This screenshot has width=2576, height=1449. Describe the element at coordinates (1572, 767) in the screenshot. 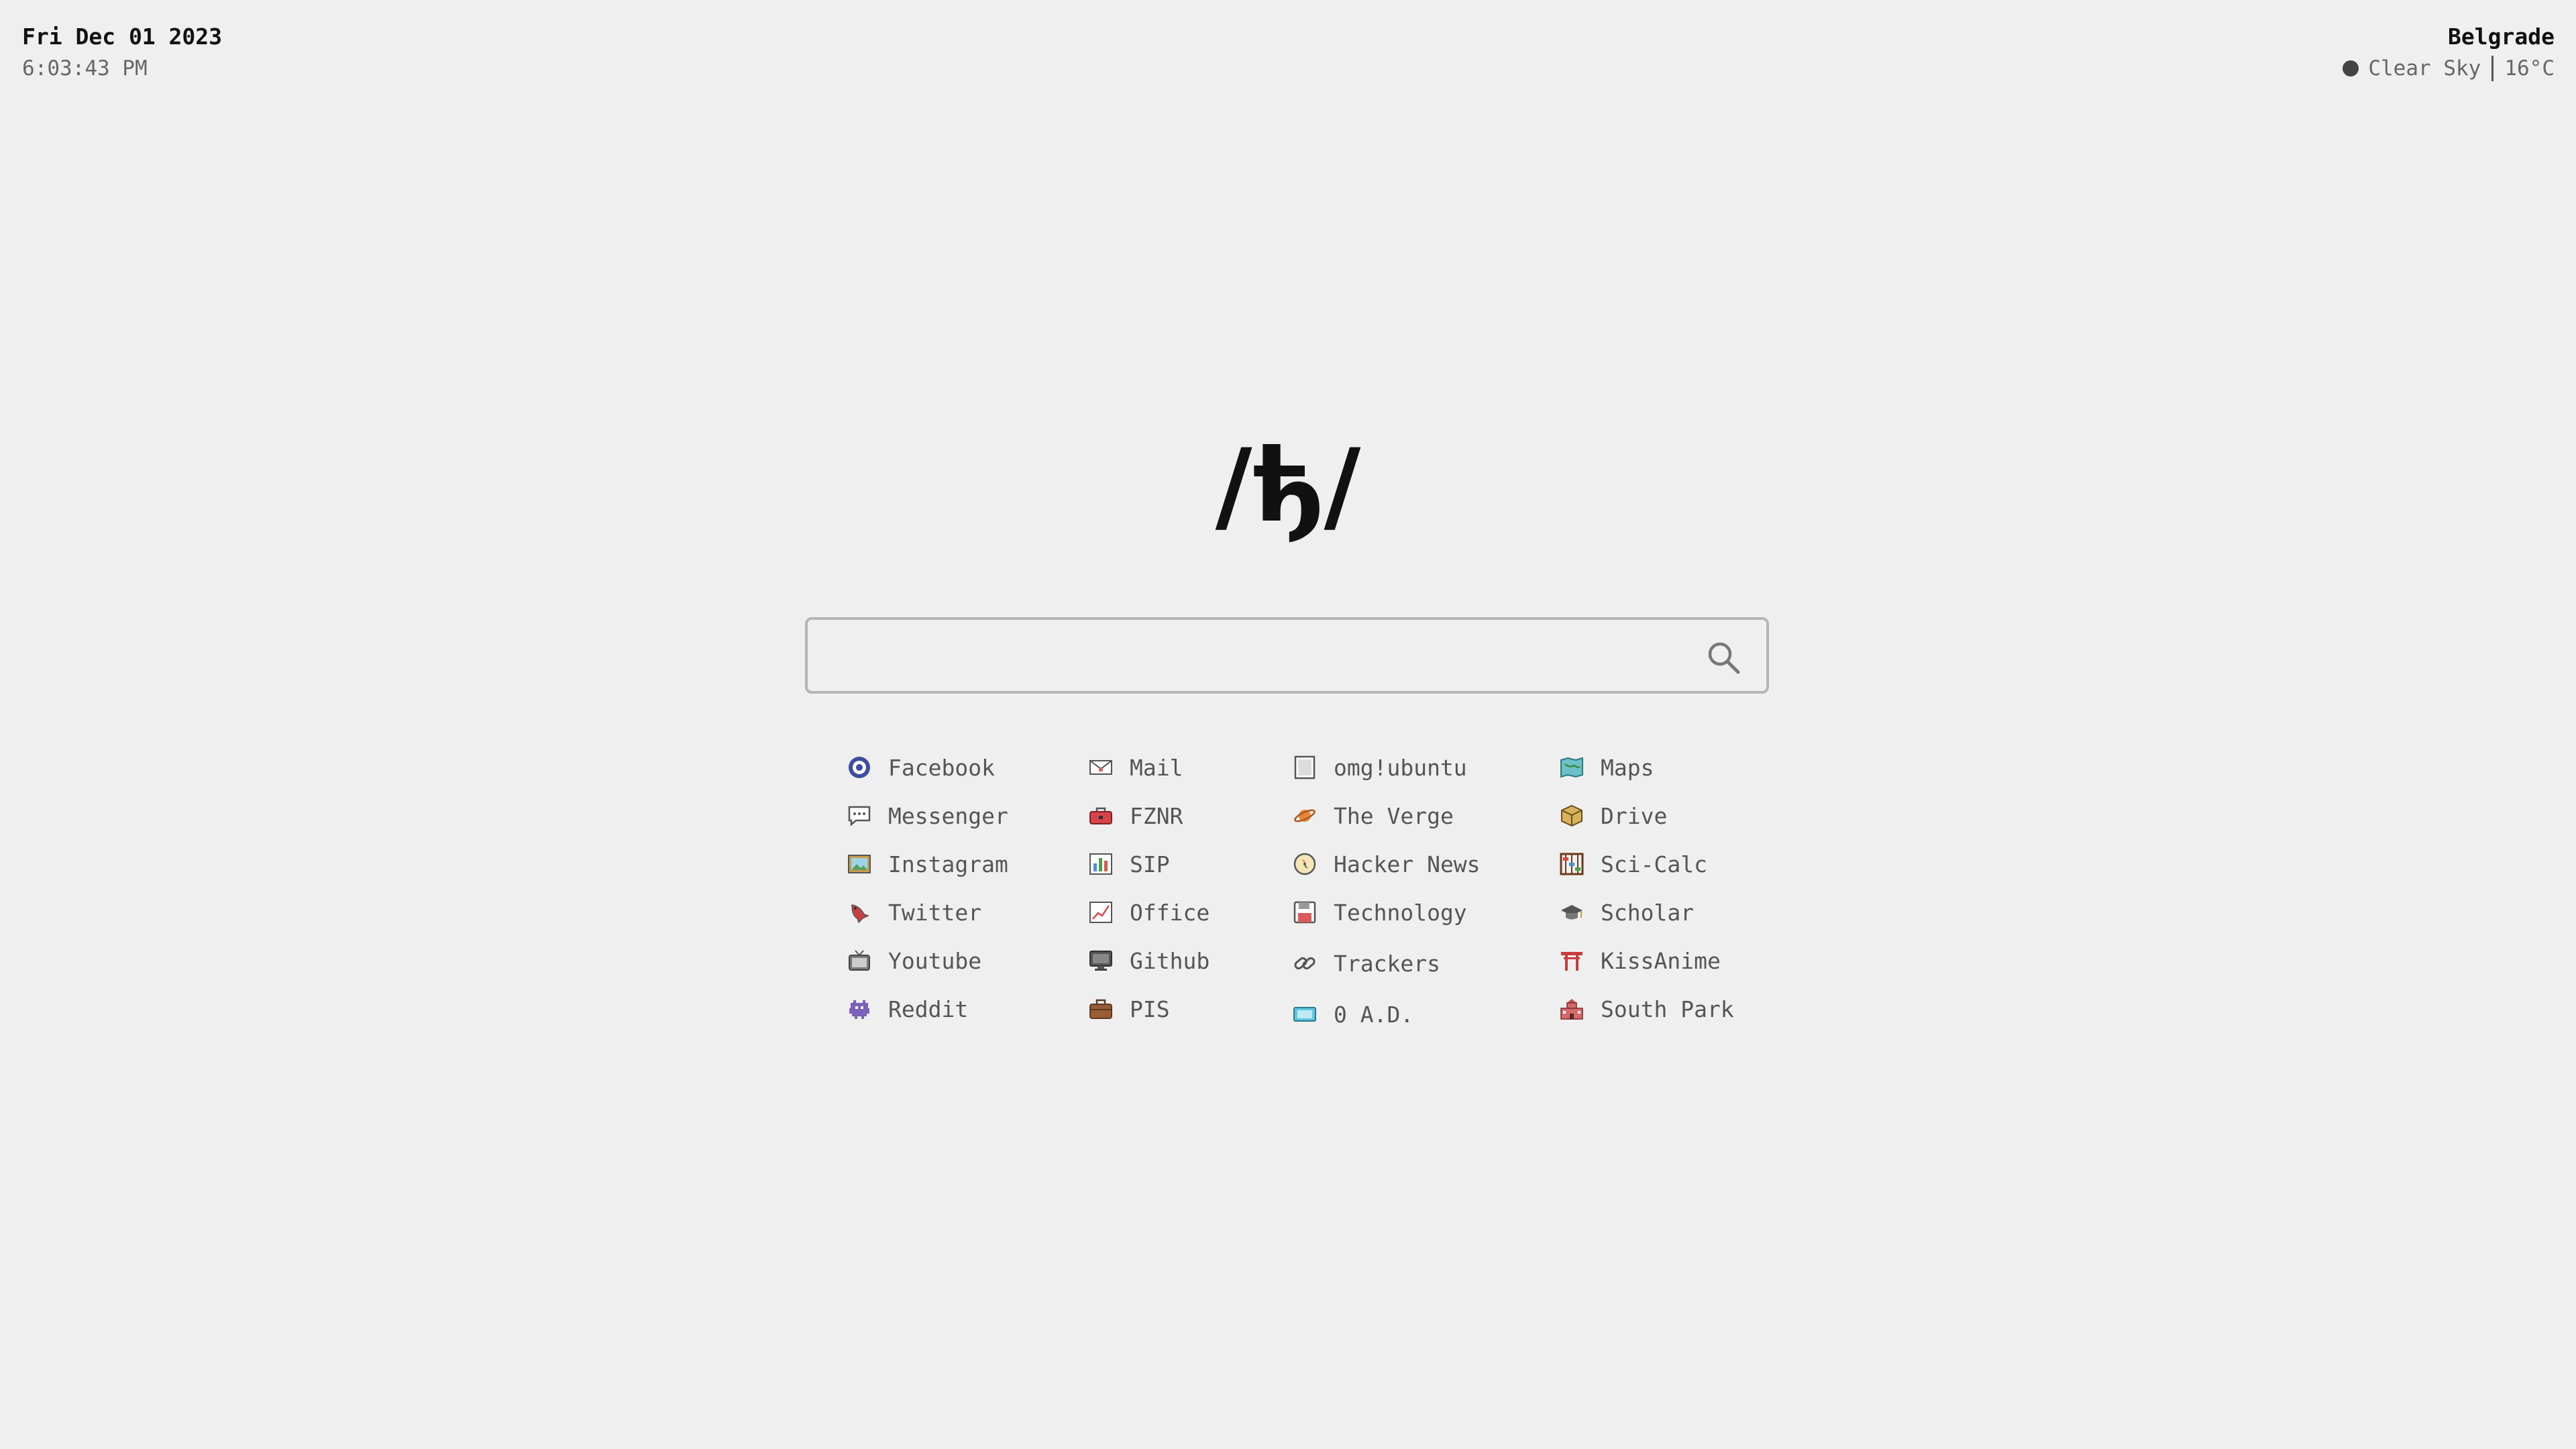

I see `map-icon` at that location.